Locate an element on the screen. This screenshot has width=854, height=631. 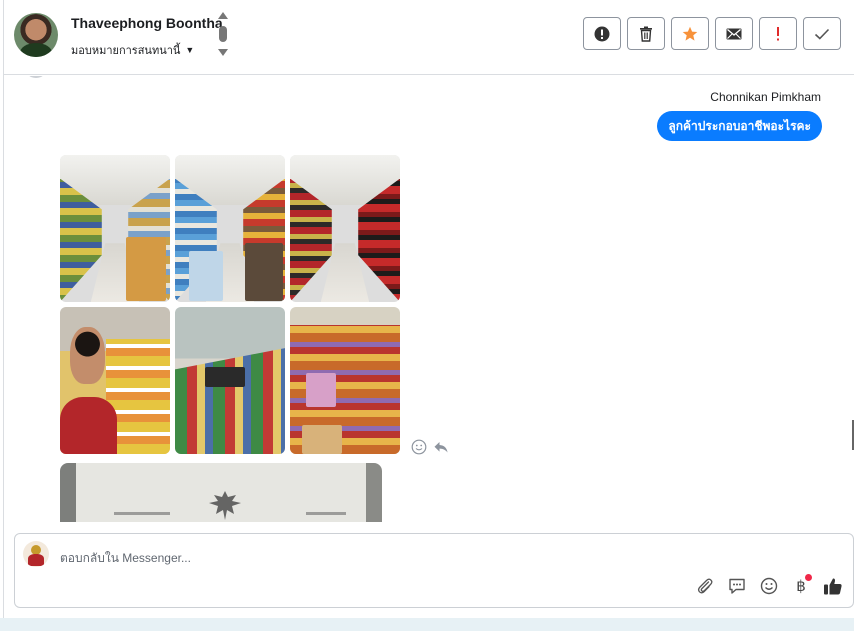
send-like-button is located at coordinates (833, 586).